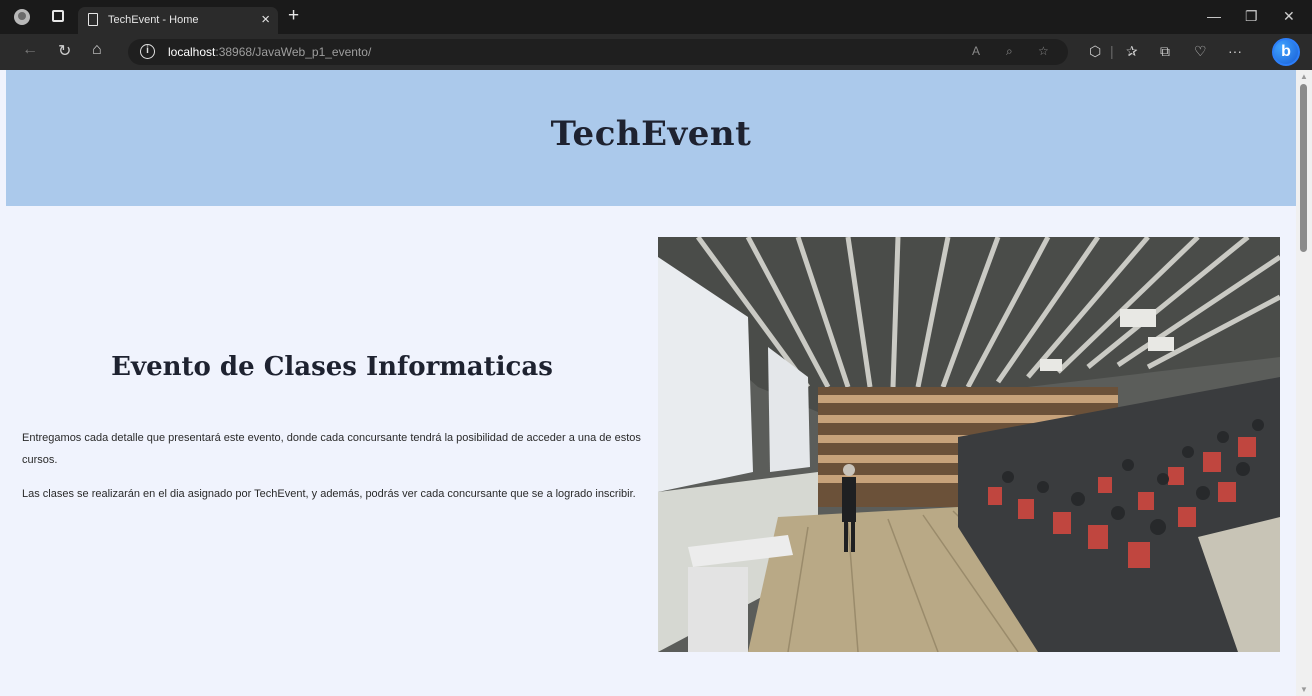  I want to click on event-heading: Evento de Clases Informaticas, so click(332, 367).